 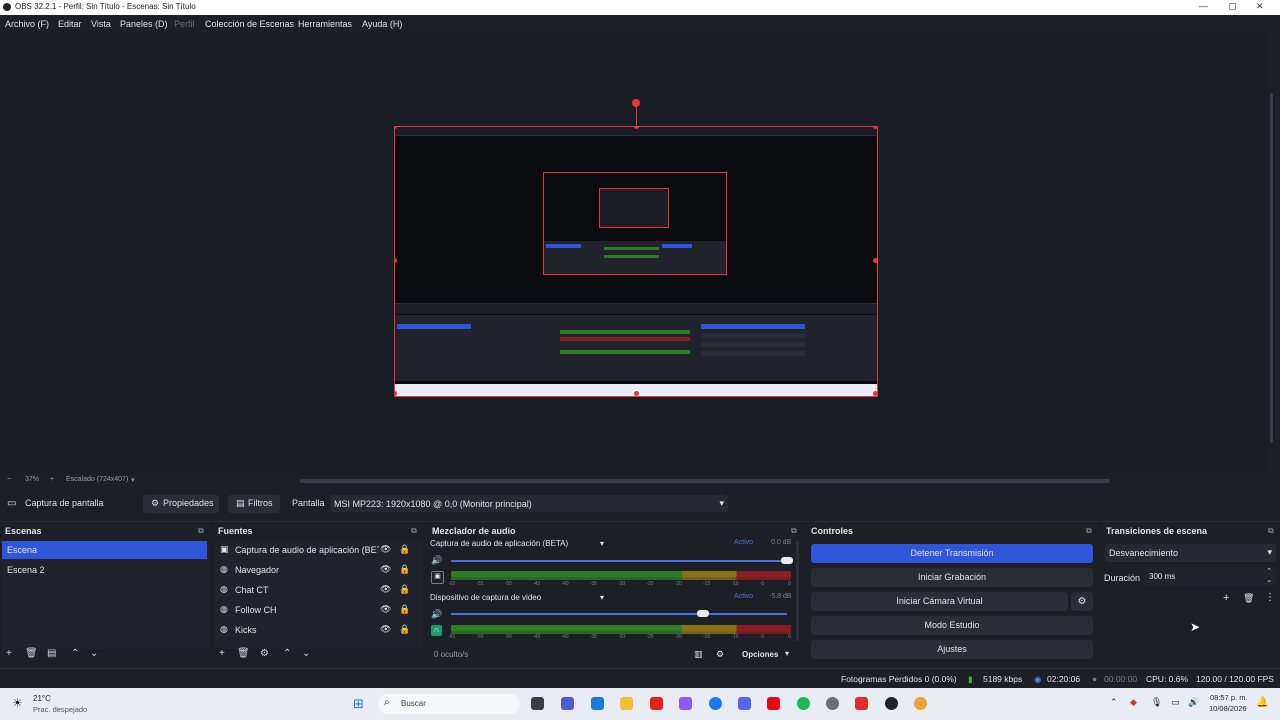 What do you see at coordinates (797, 591) in the screenshot?
I see `mixer-scrollbar` at bounding box center [797, 591].